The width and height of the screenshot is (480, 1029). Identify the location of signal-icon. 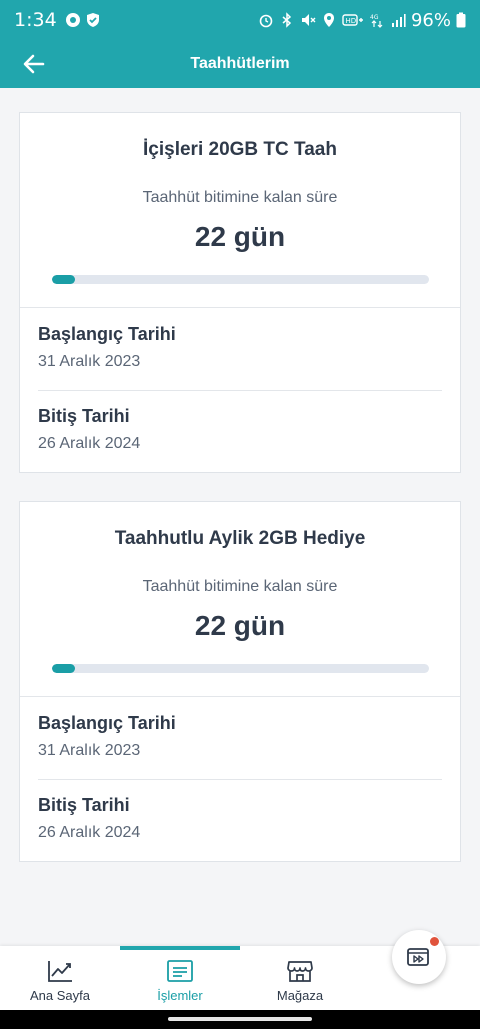
(398, 20).